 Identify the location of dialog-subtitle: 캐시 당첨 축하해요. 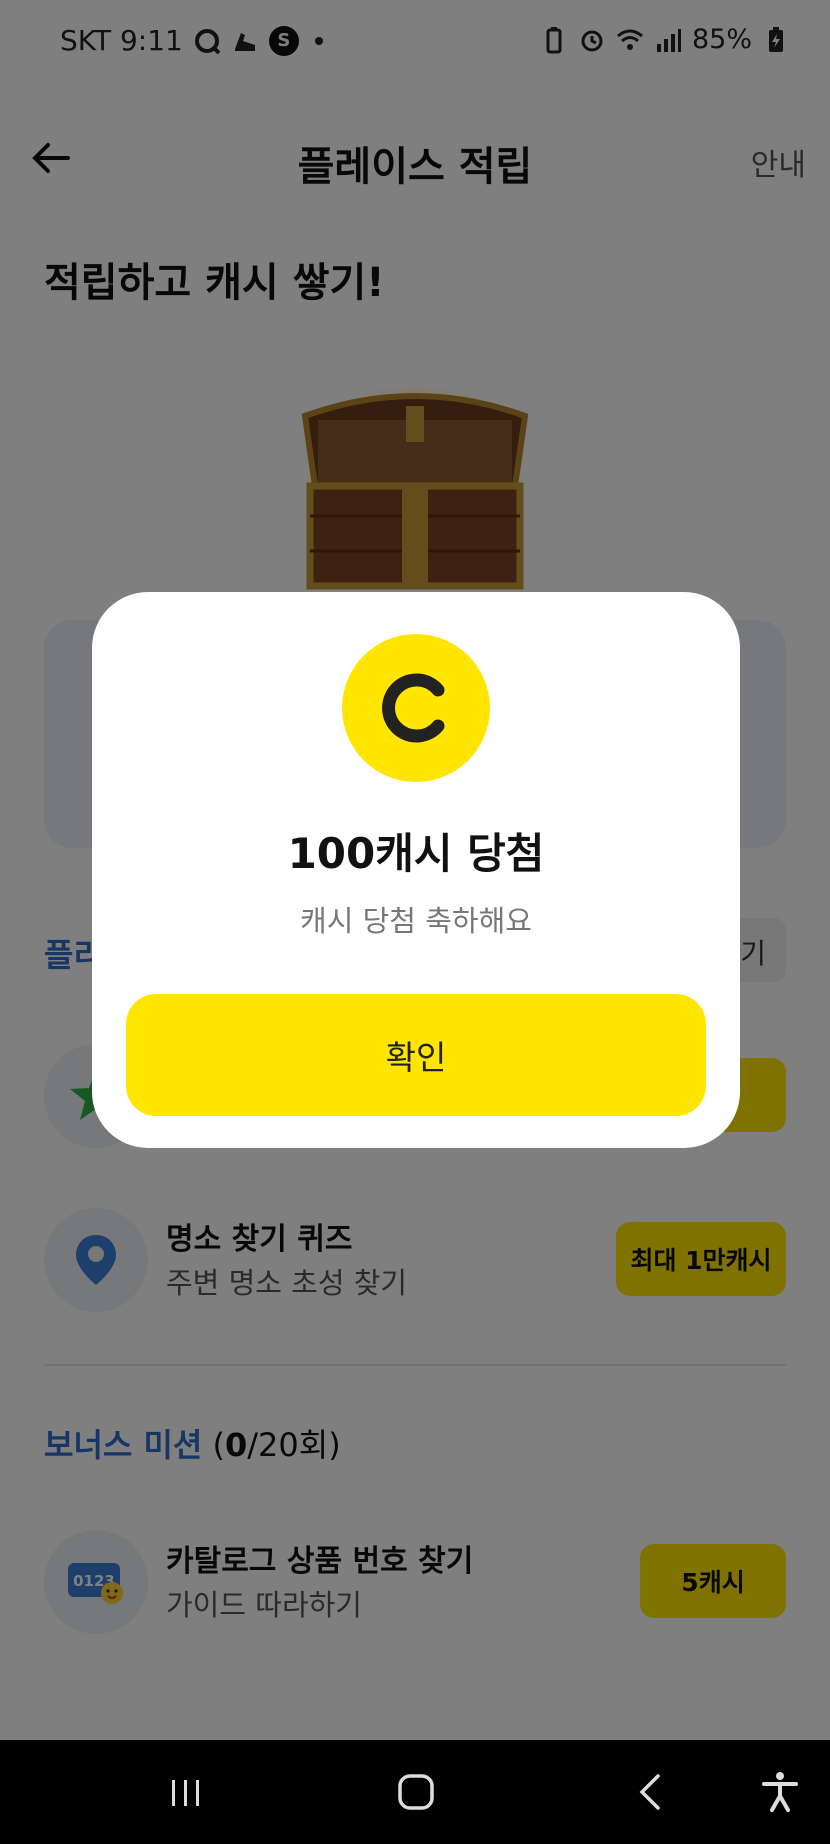
(416, 921).